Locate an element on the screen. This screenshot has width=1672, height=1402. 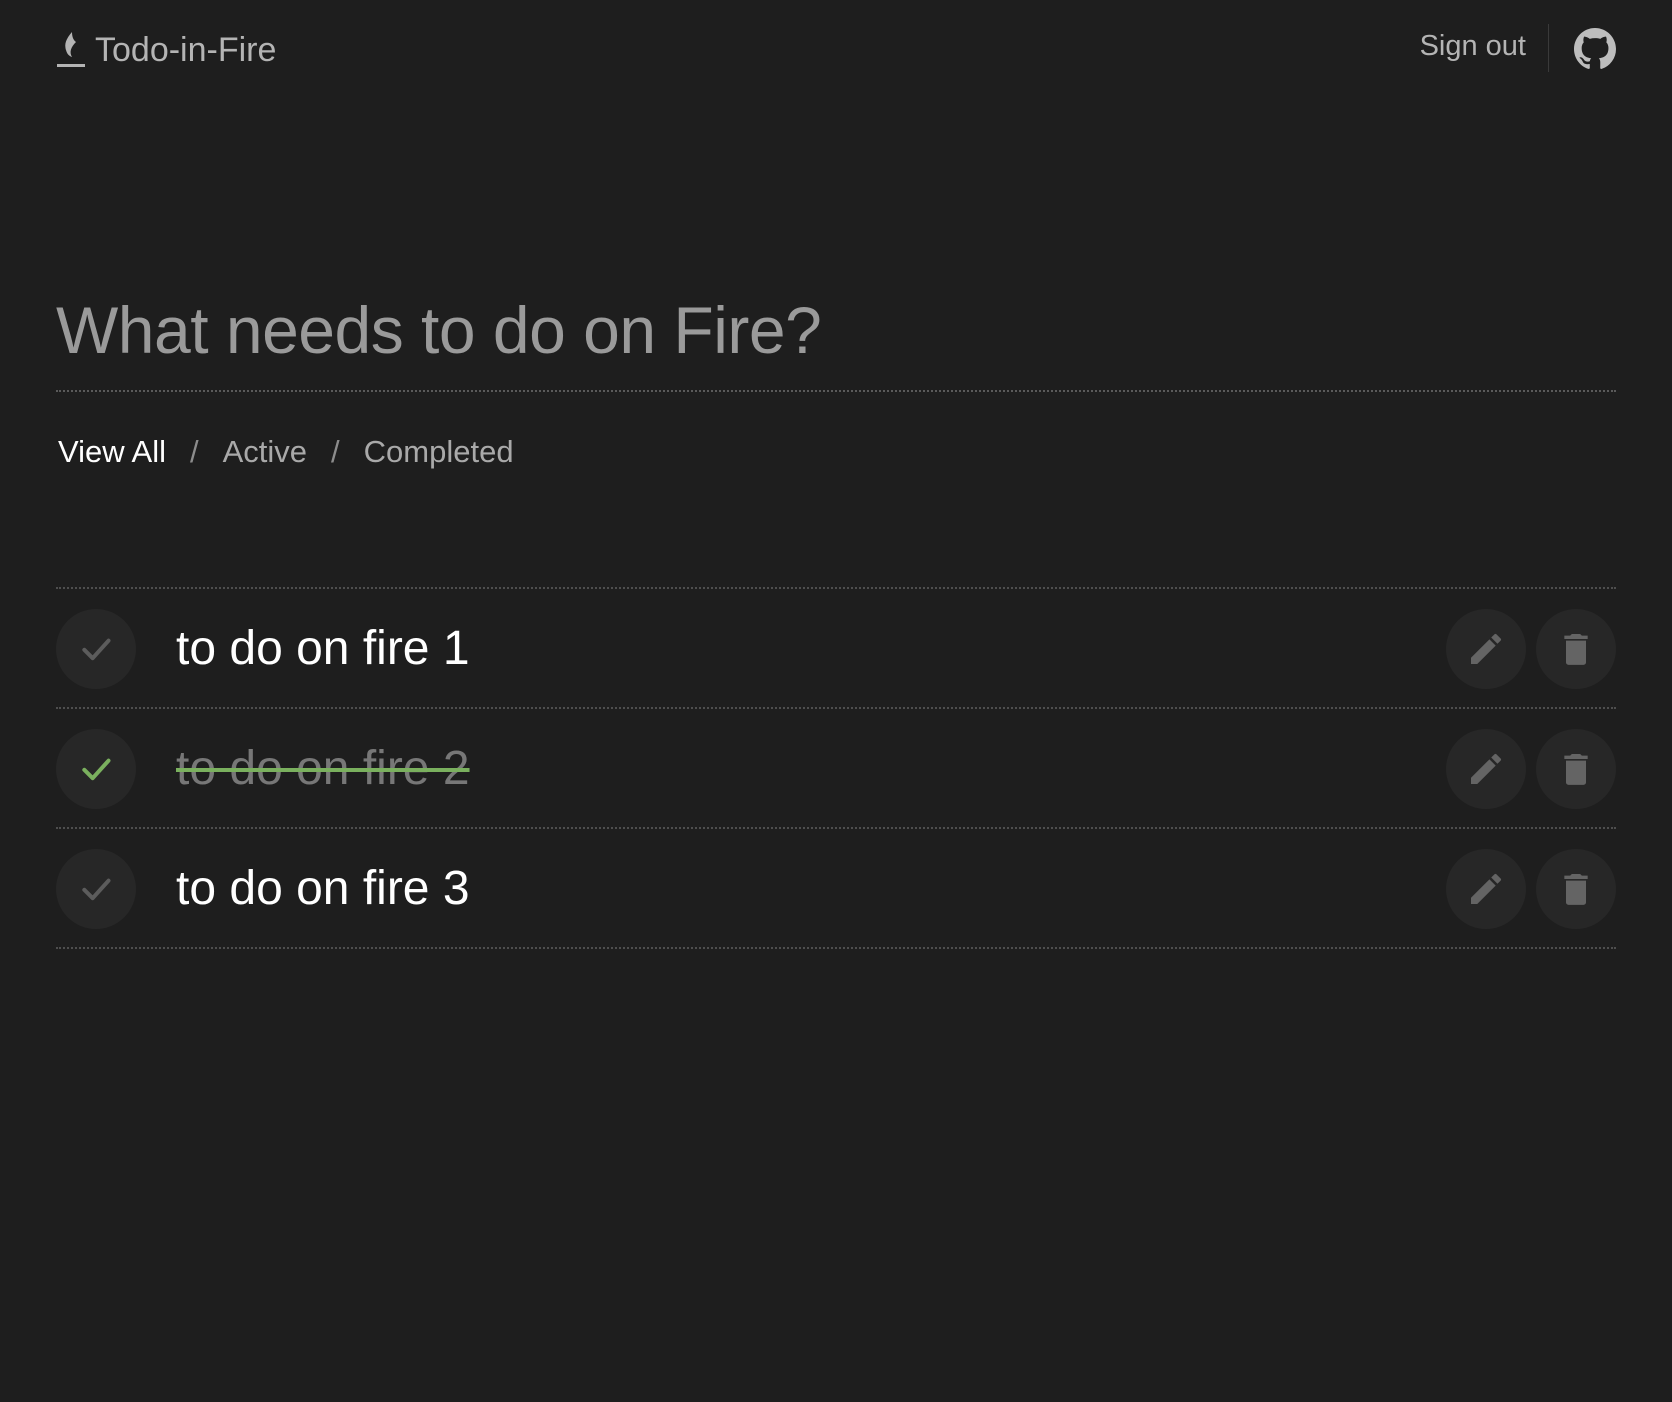
todo-item: to do on fire 2 is located at coordinates (836, 769).